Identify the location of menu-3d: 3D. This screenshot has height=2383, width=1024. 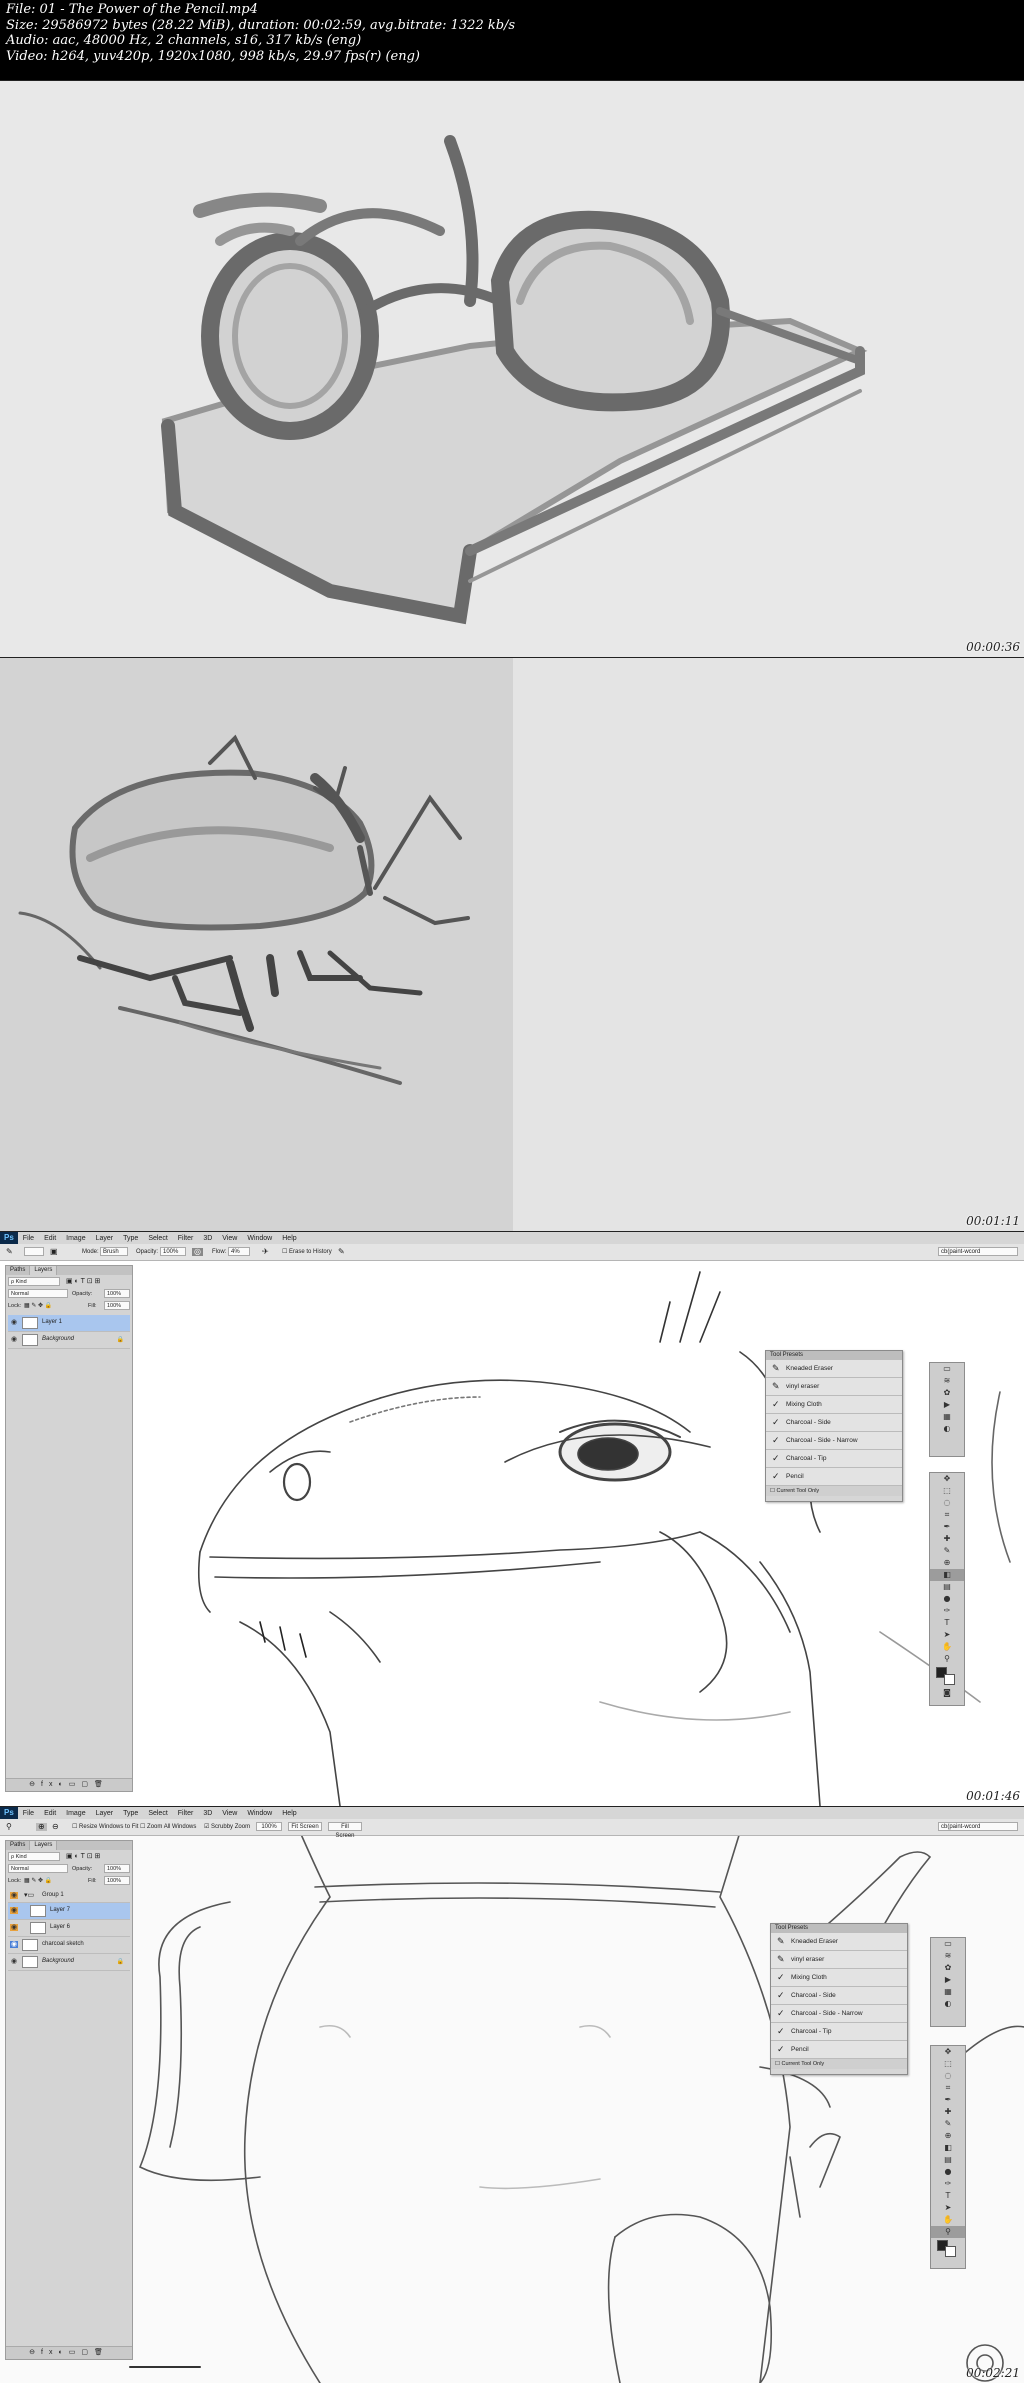
(207, 1813).